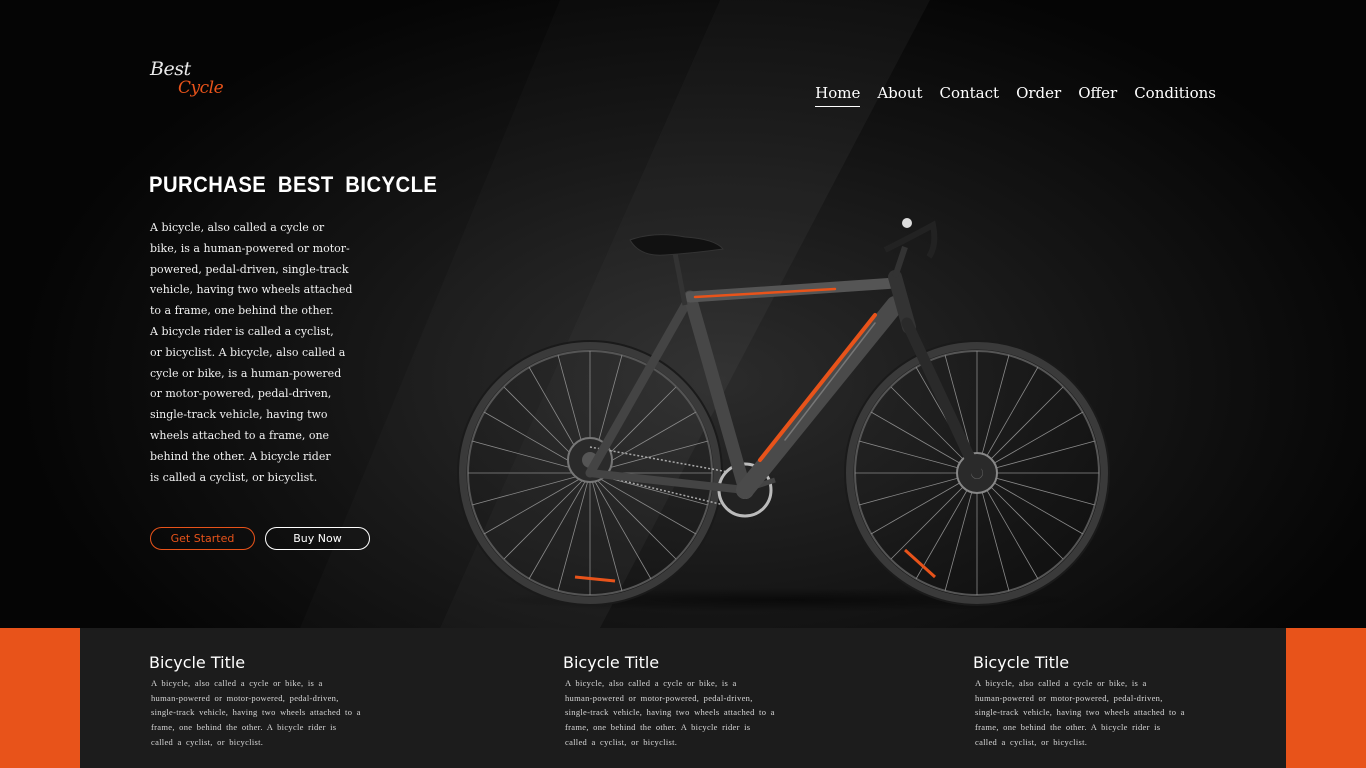  I want to click on nav-item-about: About, so click(899, 95).